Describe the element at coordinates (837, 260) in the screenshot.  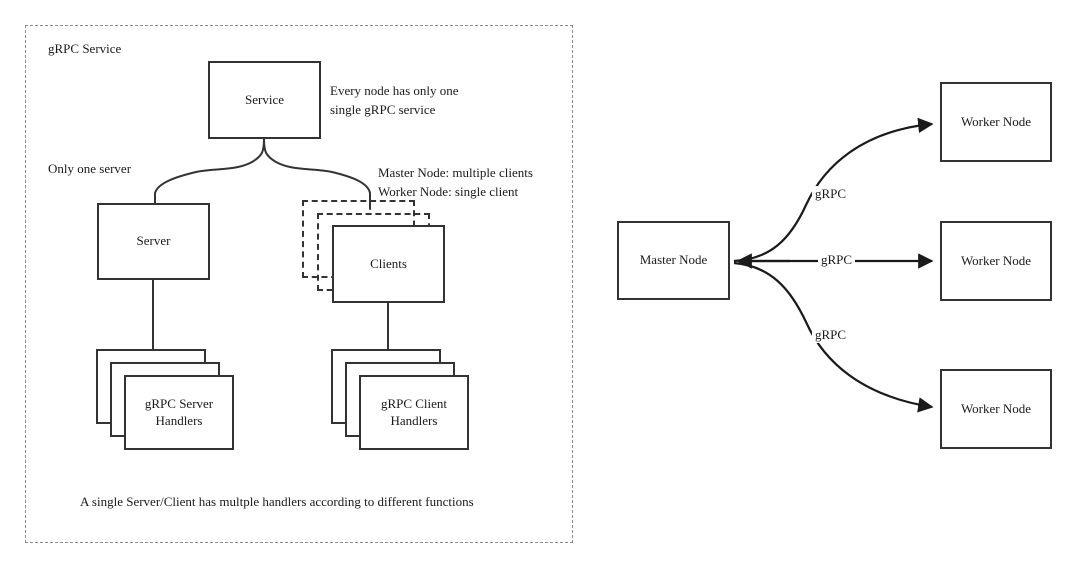
I see `edge-label-grpc-2: gRPC` at that location.